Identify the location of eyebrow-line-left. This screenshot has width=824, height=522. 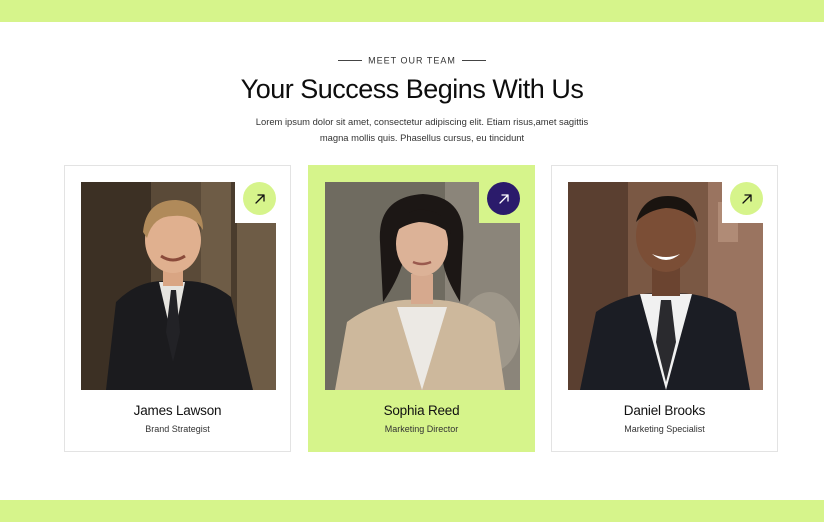
(350, 61).